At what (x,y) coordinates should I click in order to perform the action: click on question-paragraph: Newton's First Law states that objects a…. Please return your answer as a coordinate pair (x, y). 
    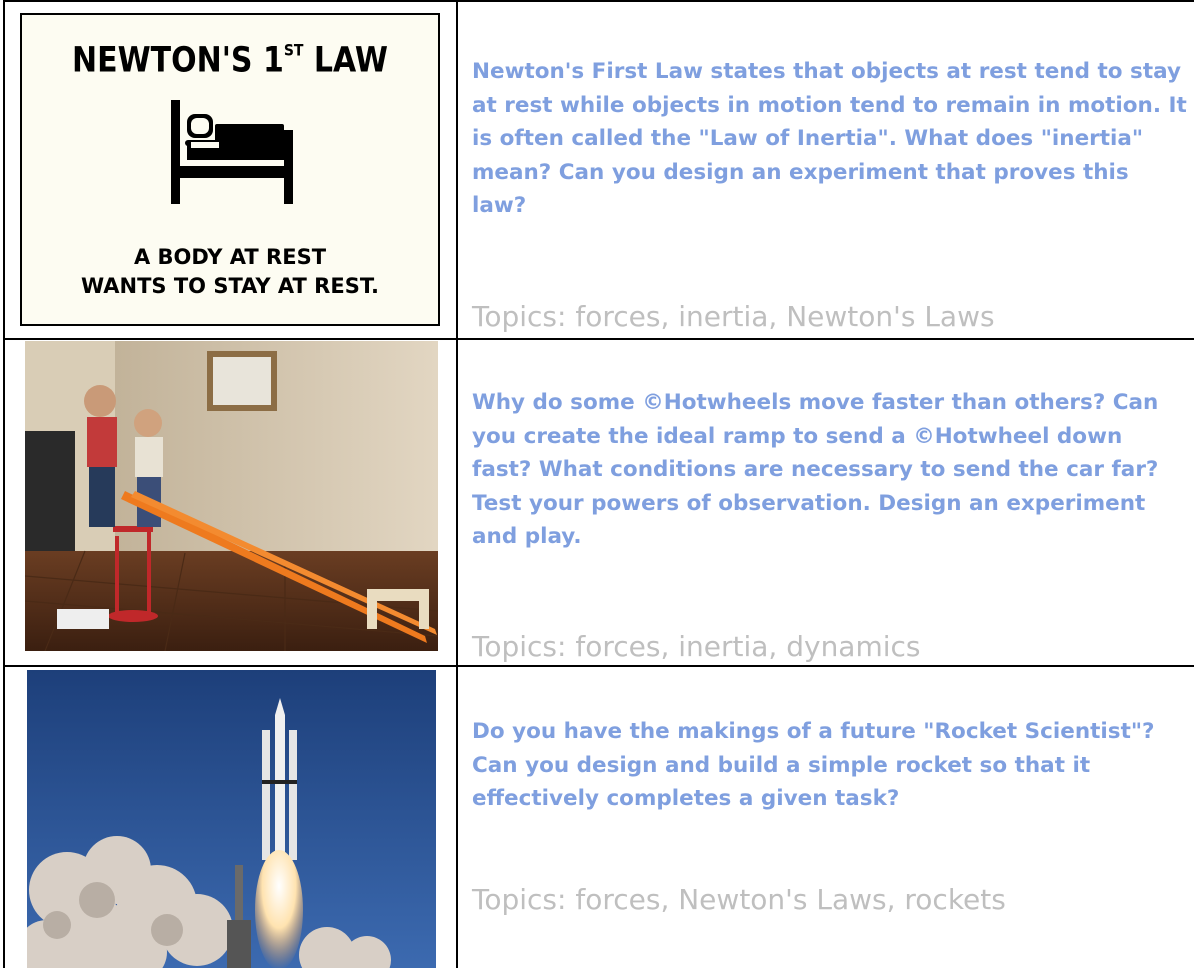
    Looking at the image, I should click on (829, 138).